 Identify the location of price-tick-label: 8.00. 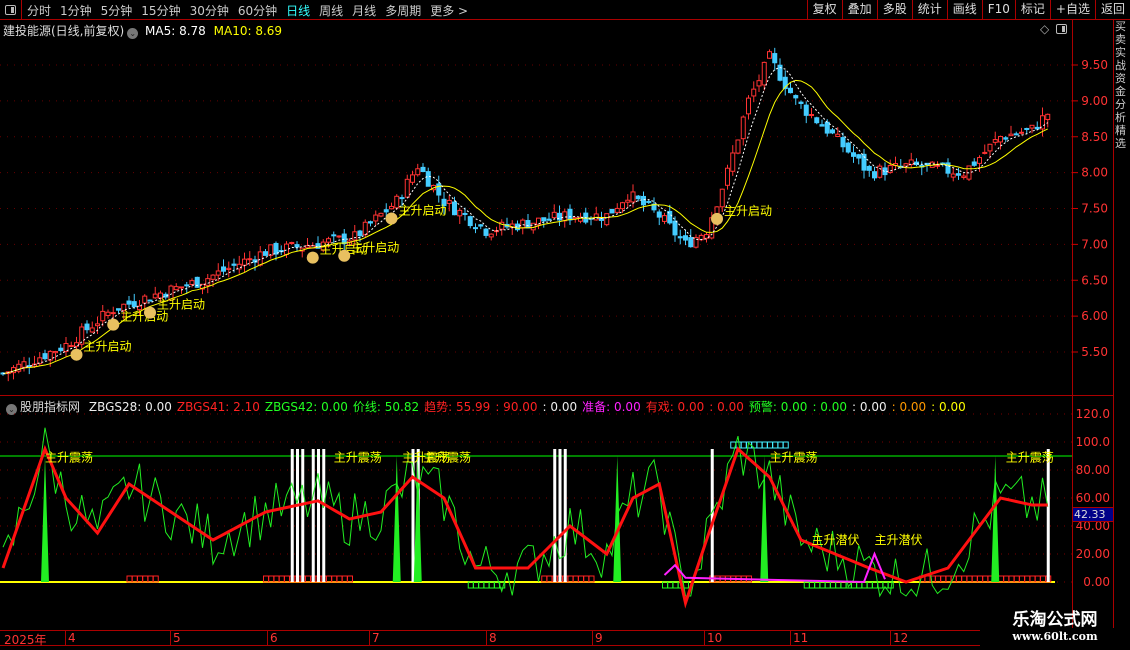
(1094, 173).